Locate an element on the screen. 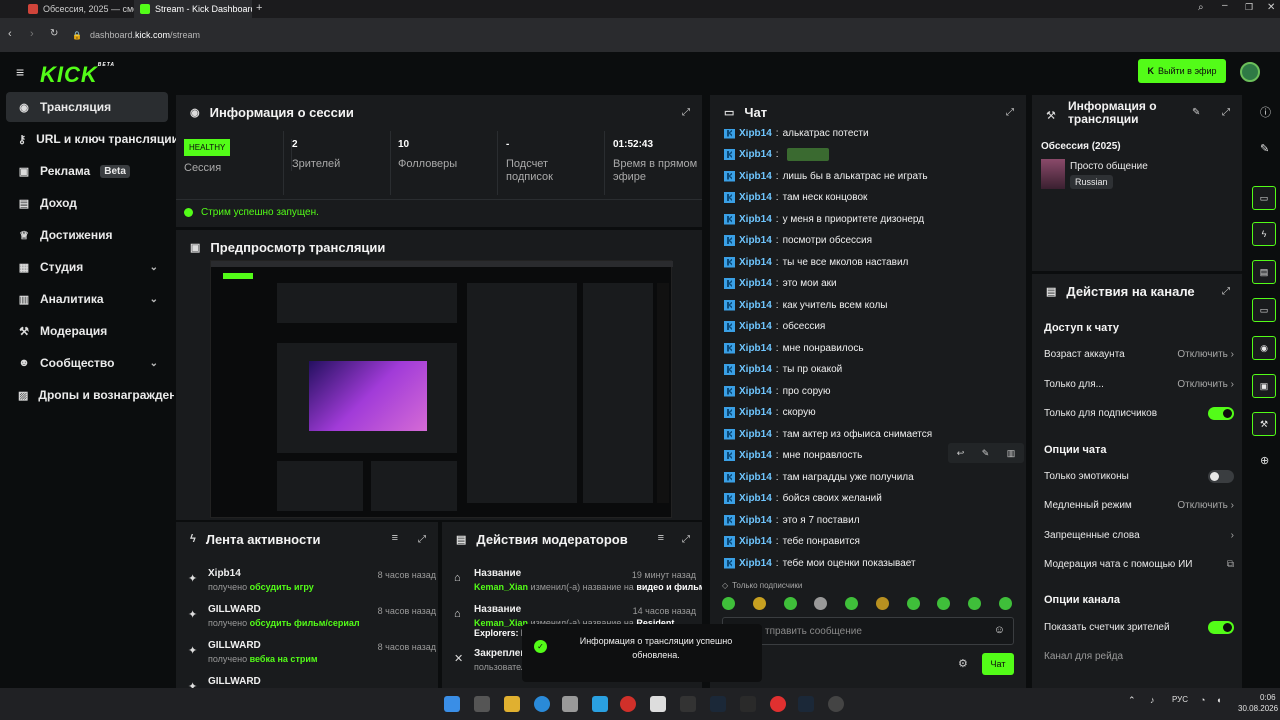 Image resolution: width=1280 pixels, height=720 pixels. ai-moderation-row: Модерация чата с помощью ИИ ⧉ is located at coordinates (1139, 564).